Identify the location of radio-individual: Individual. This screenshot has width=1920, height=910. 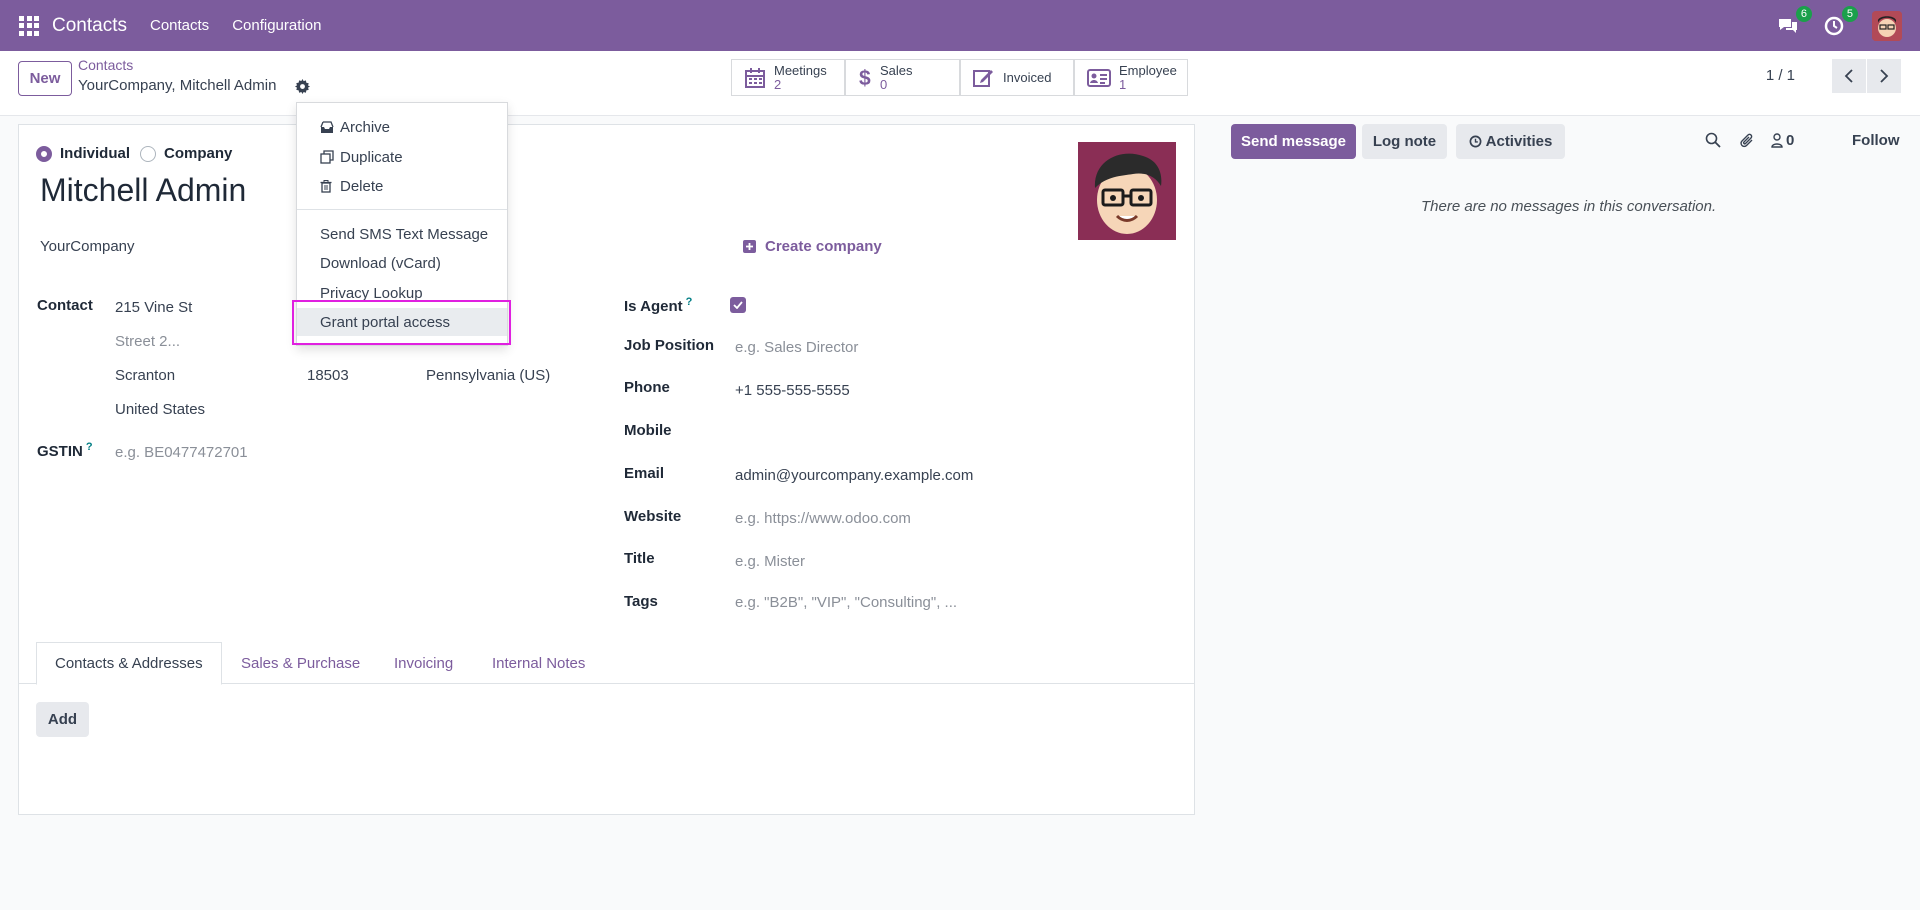
(83, 153).